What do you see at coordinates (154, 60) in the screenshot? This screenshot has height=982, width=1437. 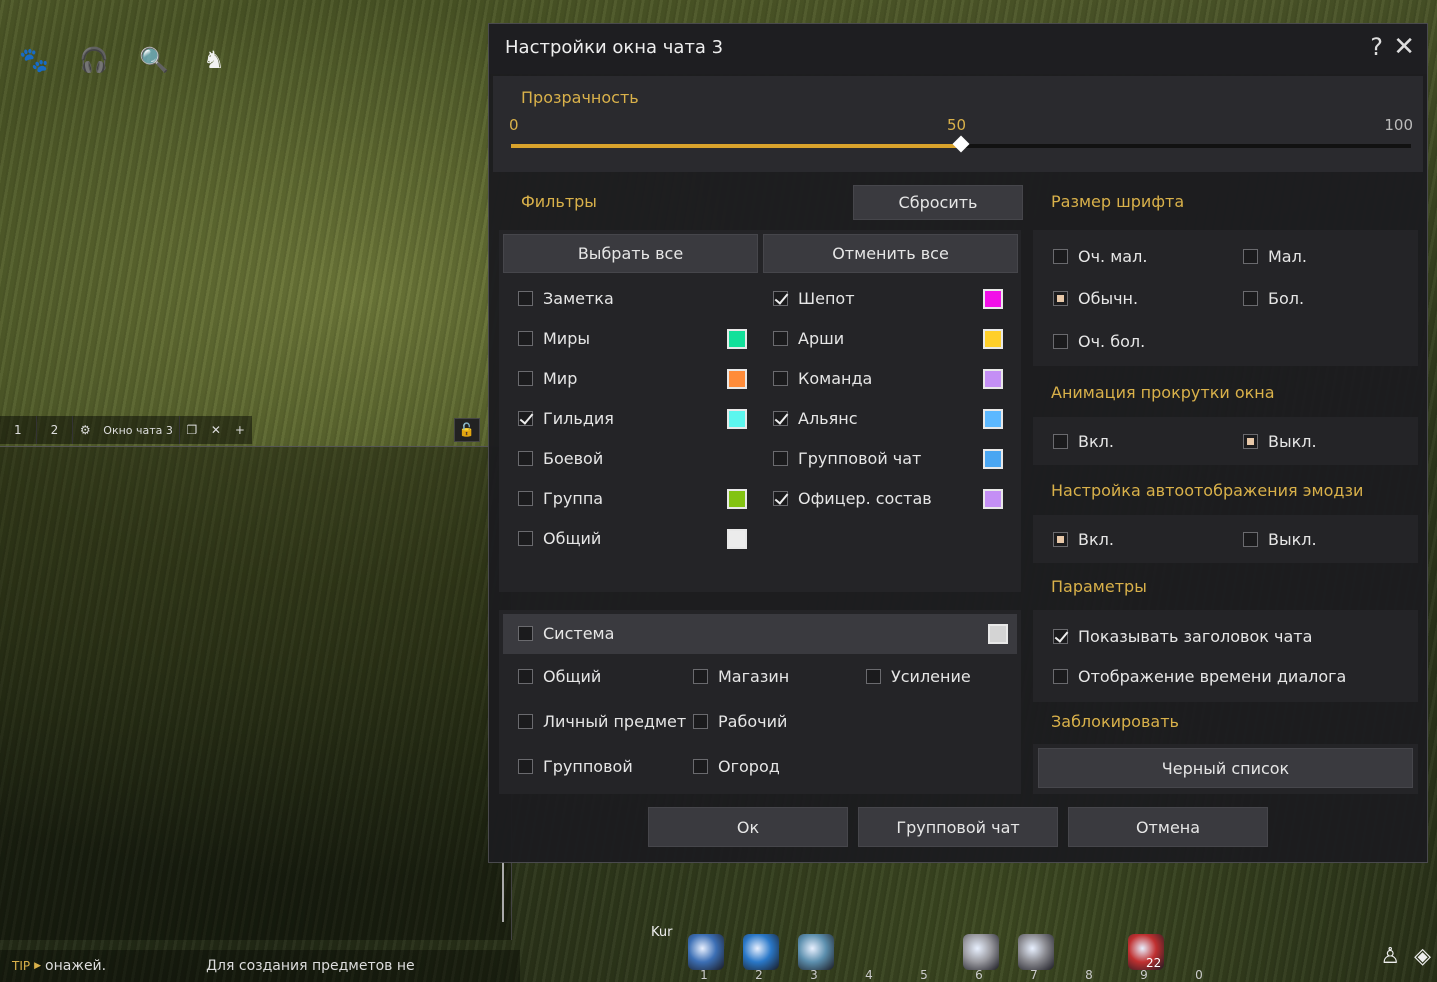 I see `magnifier-icon: 🔍` at bounding box center [154, 60].